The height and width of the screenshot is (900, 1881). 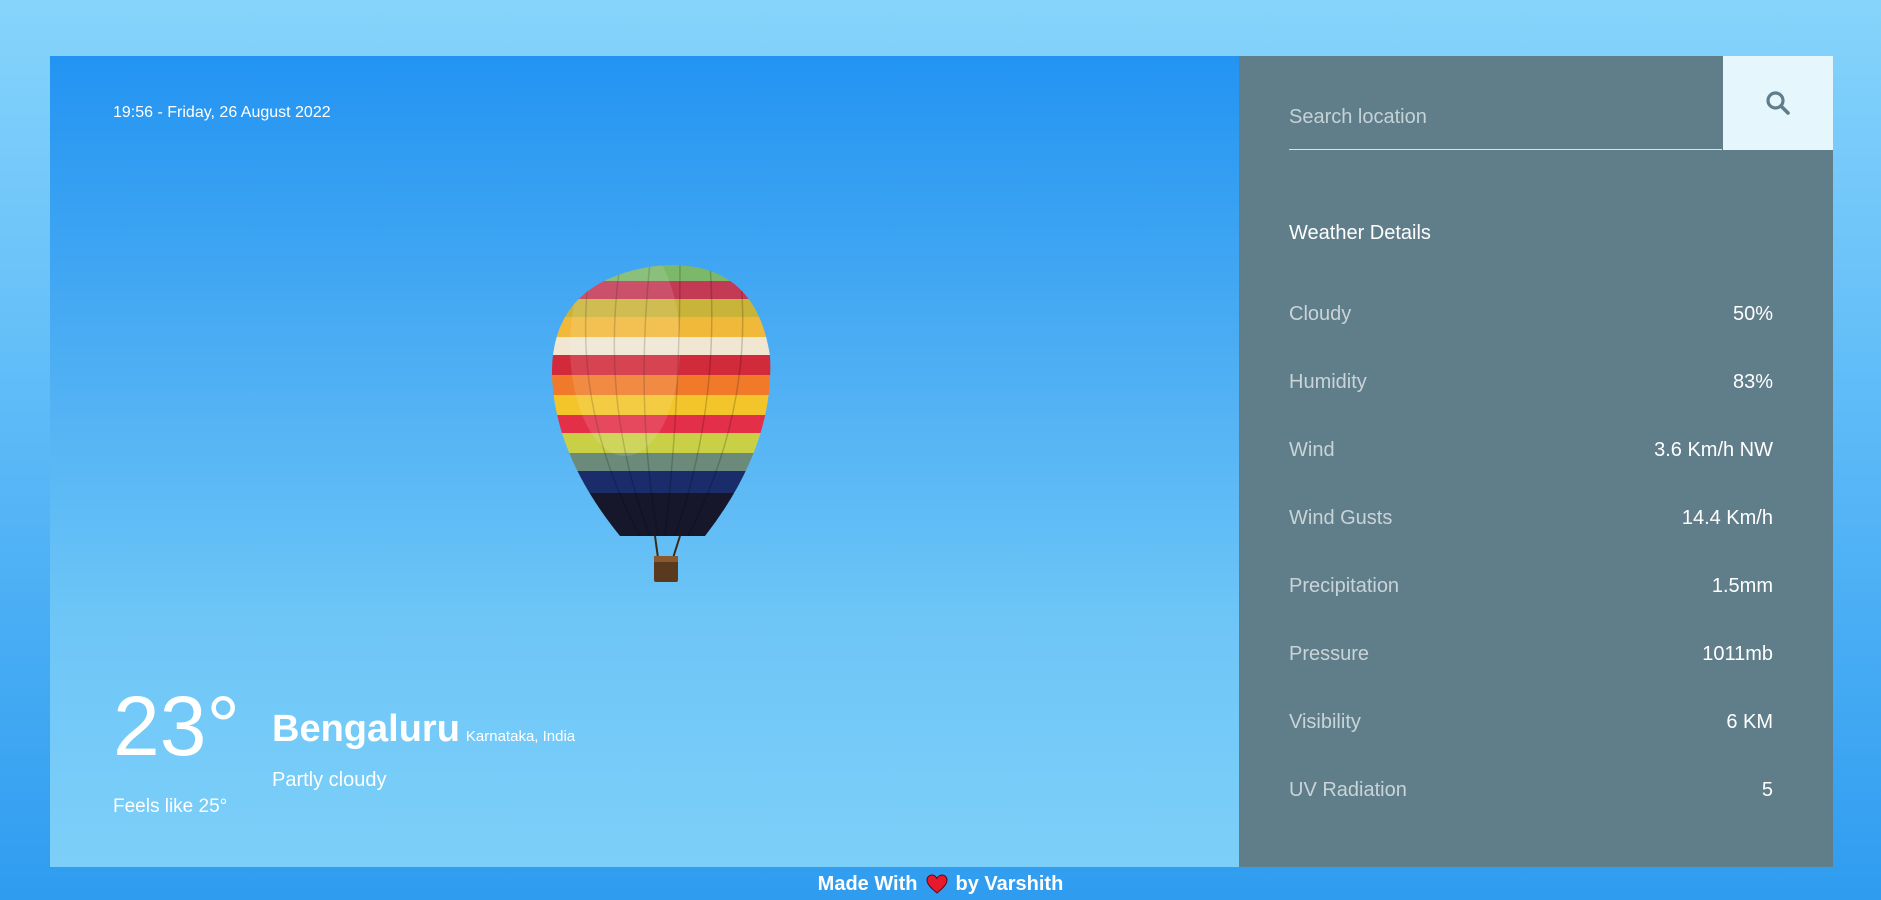 I want to click on datetime: 19:56 - Friday, 26 August 2022, so click(x=222, y=112).